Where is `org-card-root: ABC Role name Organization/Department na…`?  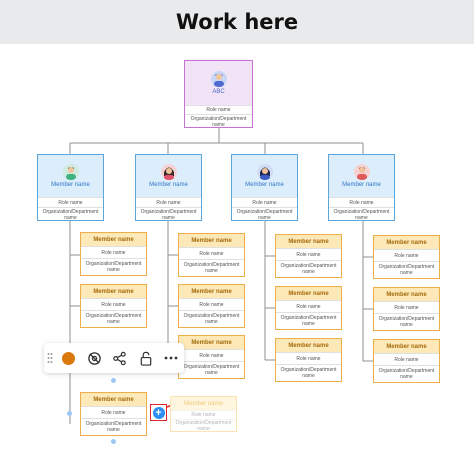
org-card-root: ABC Role name Organization/Department na… is located at coordinates (218, 94).